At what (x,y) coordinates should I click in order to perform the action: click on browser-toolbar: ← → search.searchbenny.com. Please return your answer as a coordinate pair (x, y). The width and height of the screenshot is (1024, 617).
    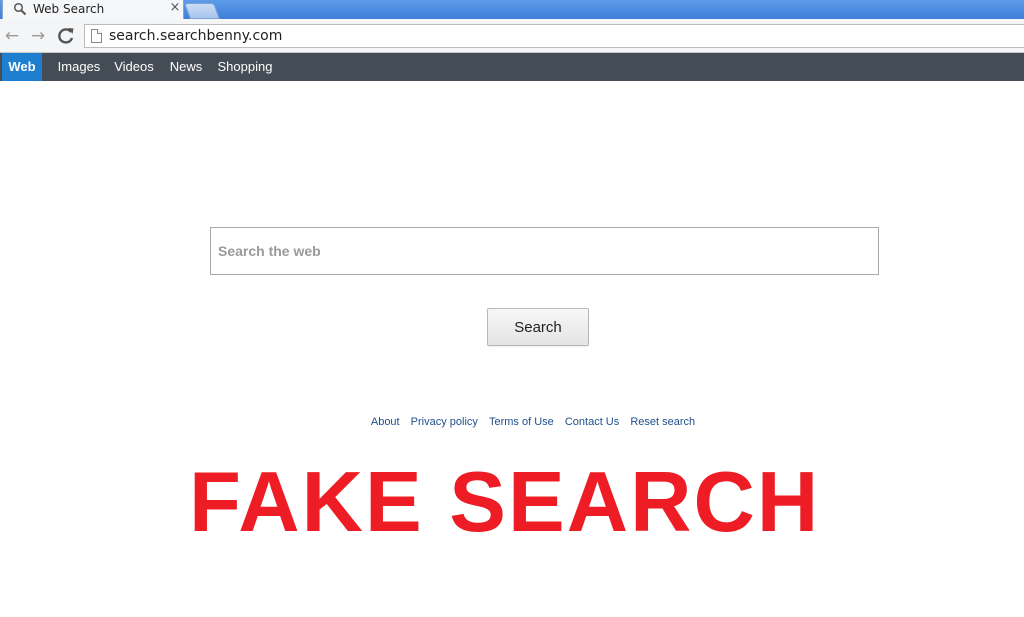
    Looking at the image, I should click on (512, 36).